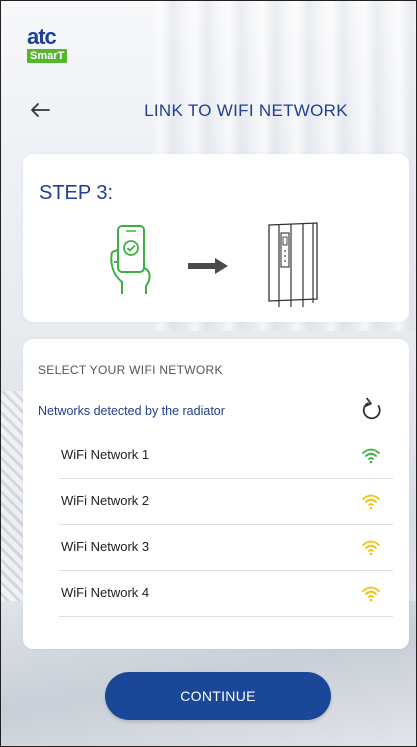 Image resolution: width=417 pixels, height=747 pixels. What do you see at coordinates (226, 456) in the screenshot?
I see `network-row: WiFi Network 1` at bounding box center [226, 456].